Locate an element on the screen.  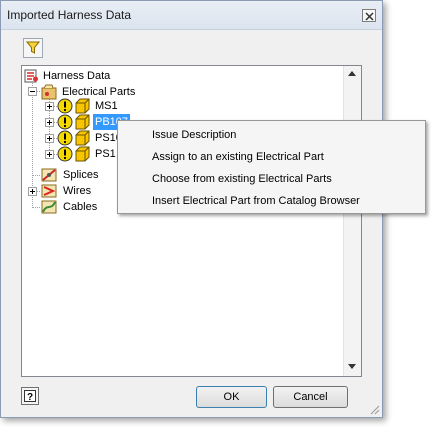
close-button is located at coordinates (369, 15).